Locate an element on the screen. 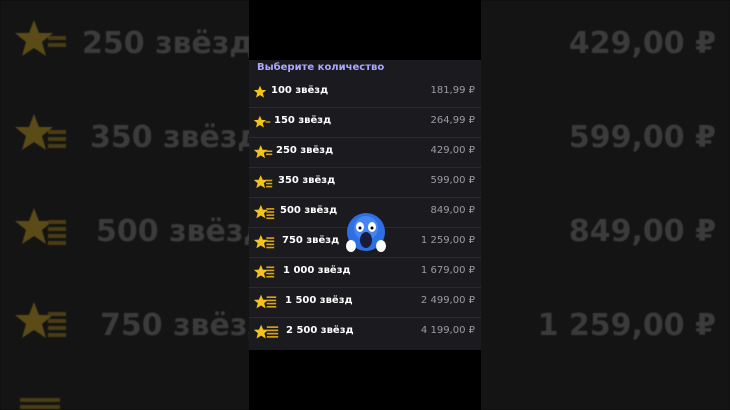 The width and height of the screenshot is (730, 410). star-option-row: 1 000 звёзд 1 679,00 ₽ is located at coordinates (365, 273).